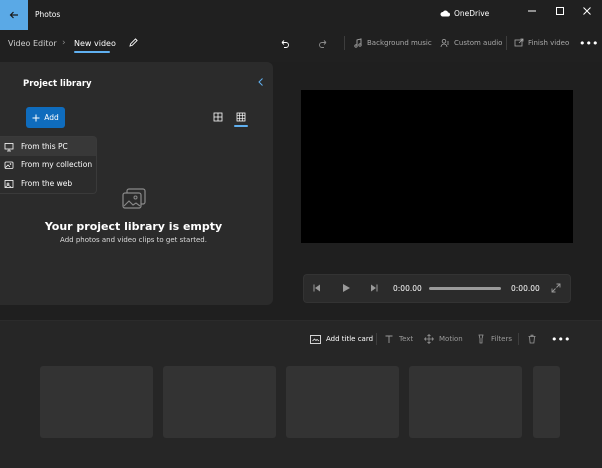  Describe the element at coordinates (451, 339) in the screenshot. I see `motion-label: Motion` at that location.